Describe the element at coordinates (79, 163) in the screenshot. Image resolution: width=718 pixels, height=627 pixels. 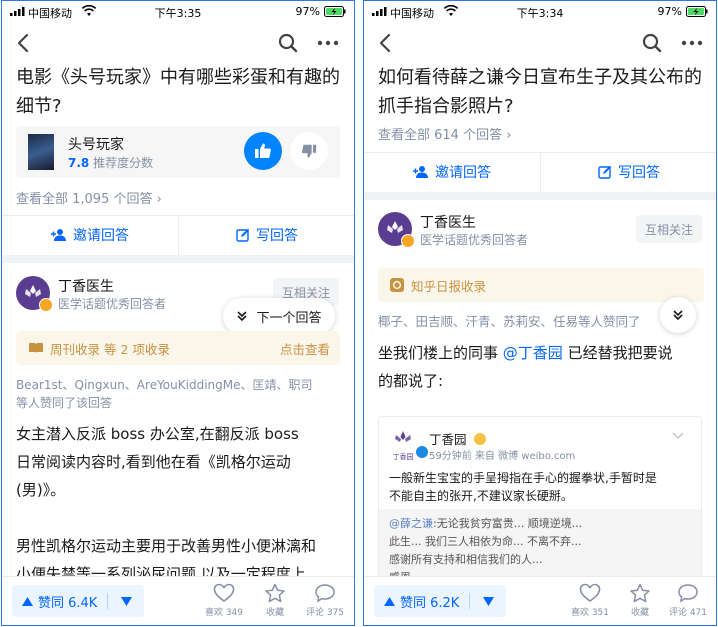
I see `movie-score: 7.8` at that location.